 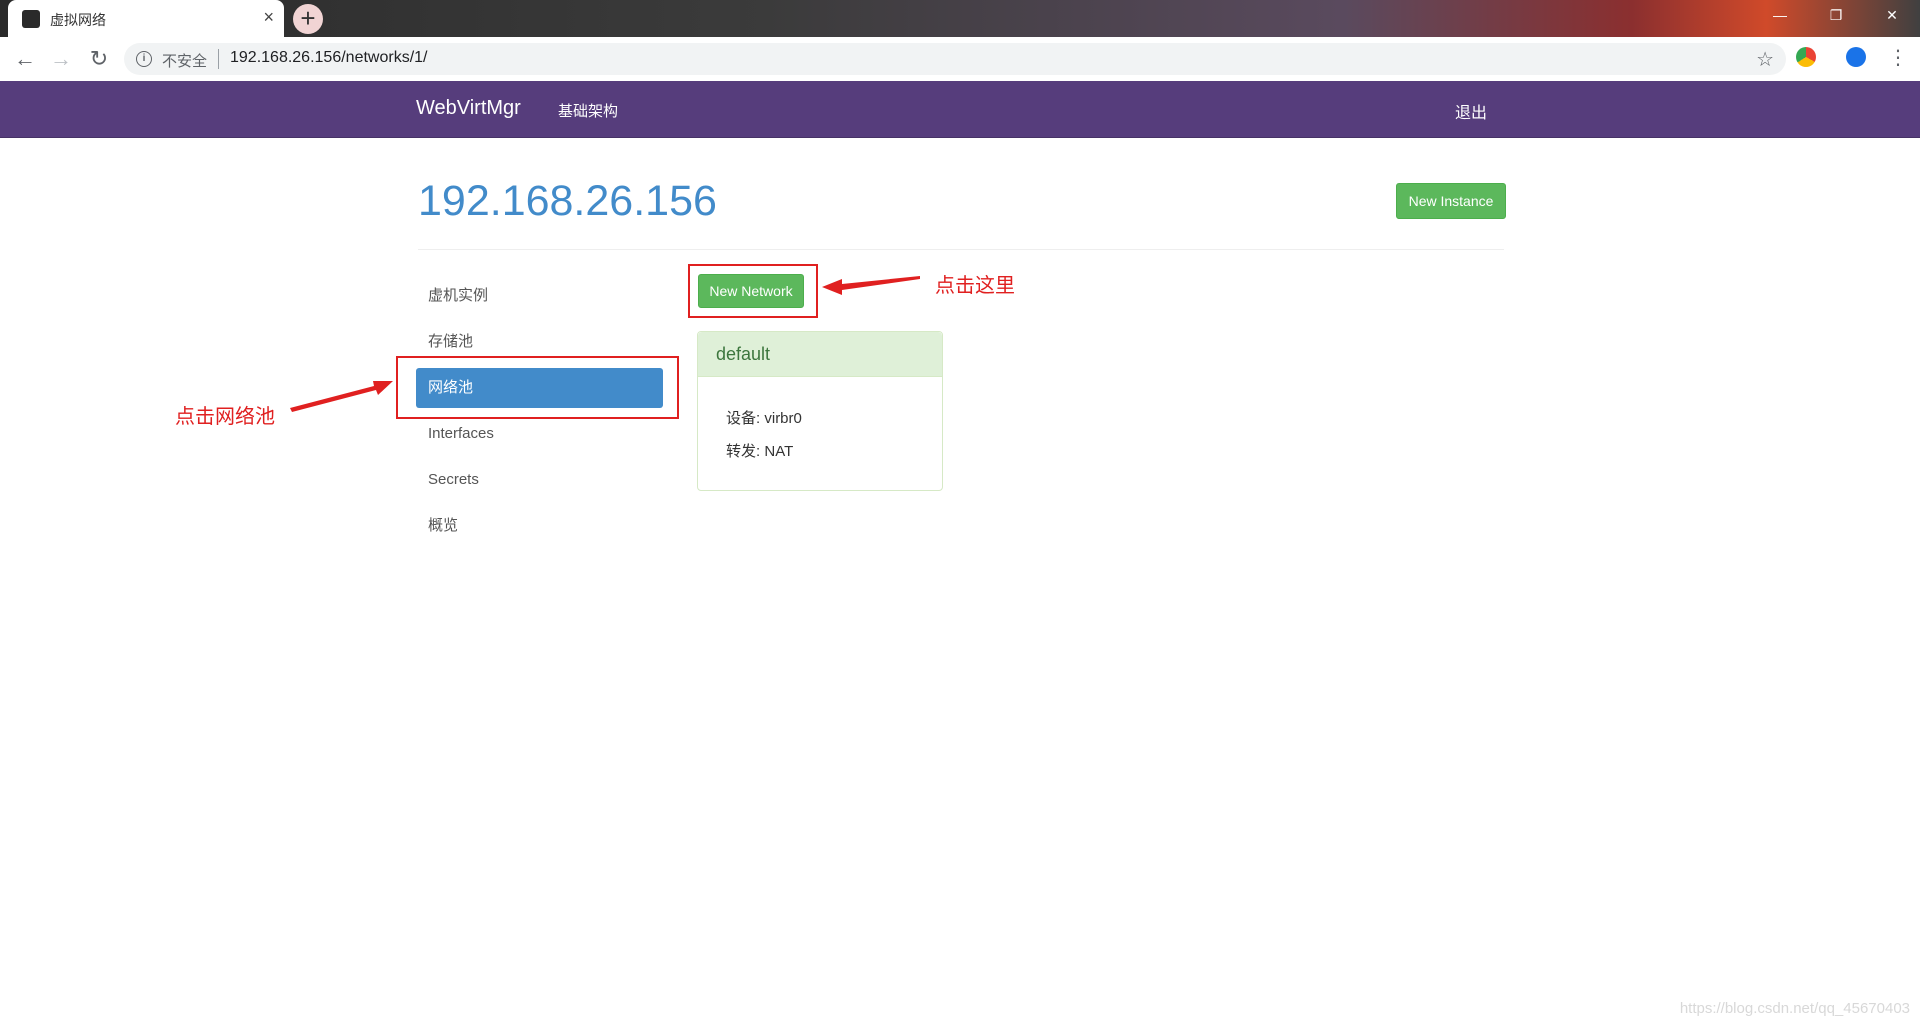 What do you see at coordinates (31, 19) in the screenshot?
I see `tab-favicon-icon` at bounding box center [31, 19].